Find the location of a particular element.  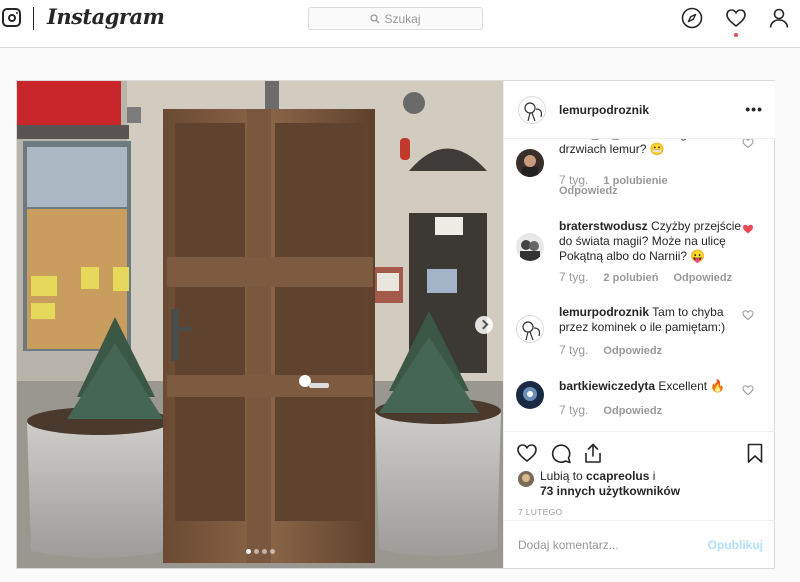

search-input: Szukaj is located at coordinates (395, 18).